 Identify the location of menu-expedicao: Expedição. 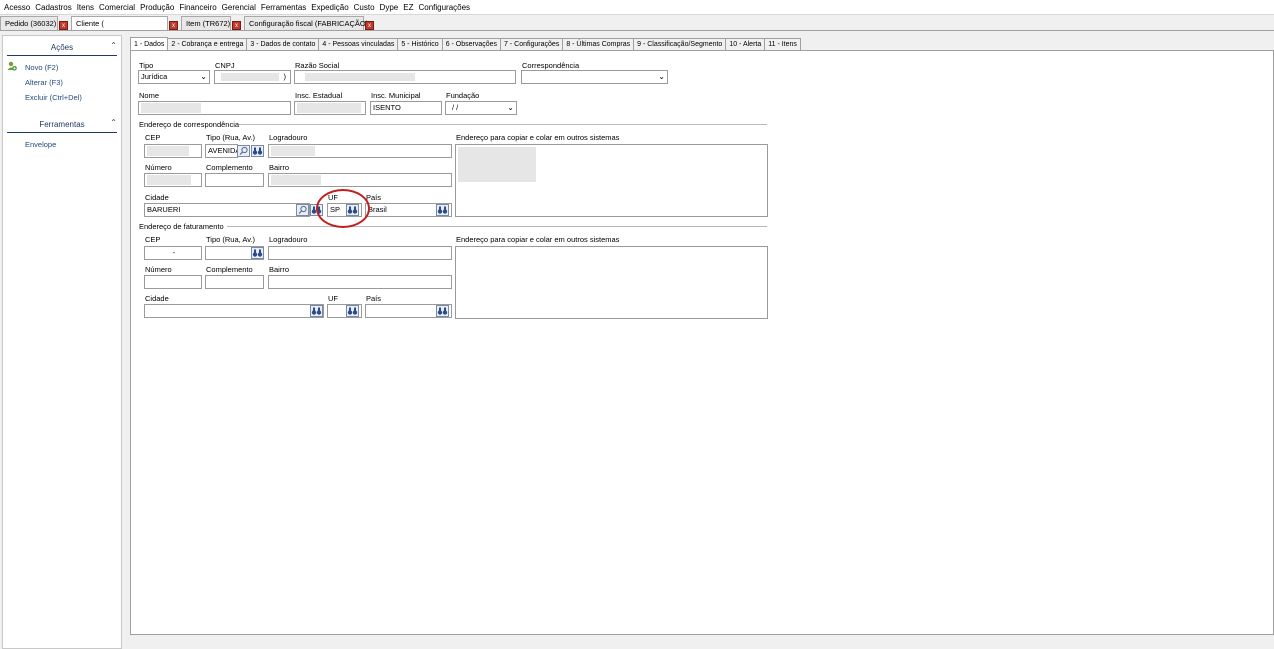
(329, 7).